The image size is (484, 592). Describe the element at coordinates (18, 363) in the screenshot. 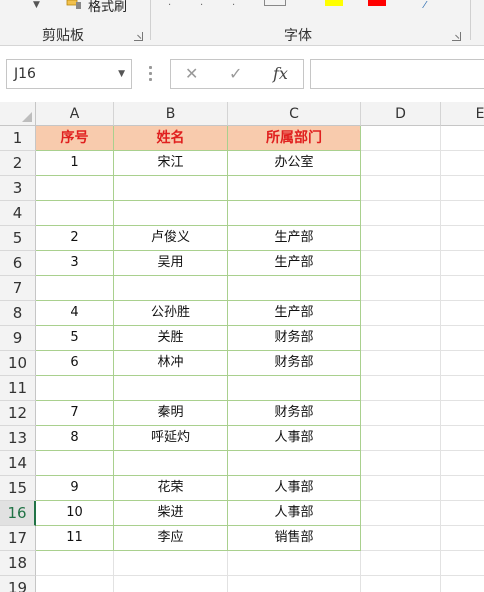

I see `row-header-10: 10` at that location.